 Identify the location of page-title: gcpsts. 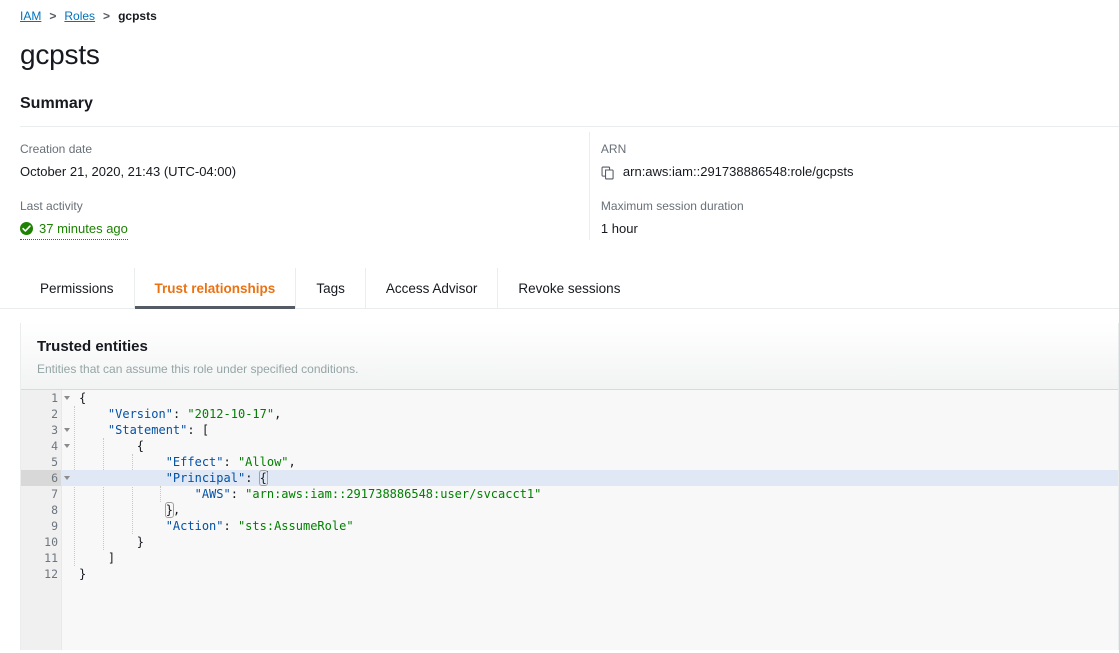
(60, 54).